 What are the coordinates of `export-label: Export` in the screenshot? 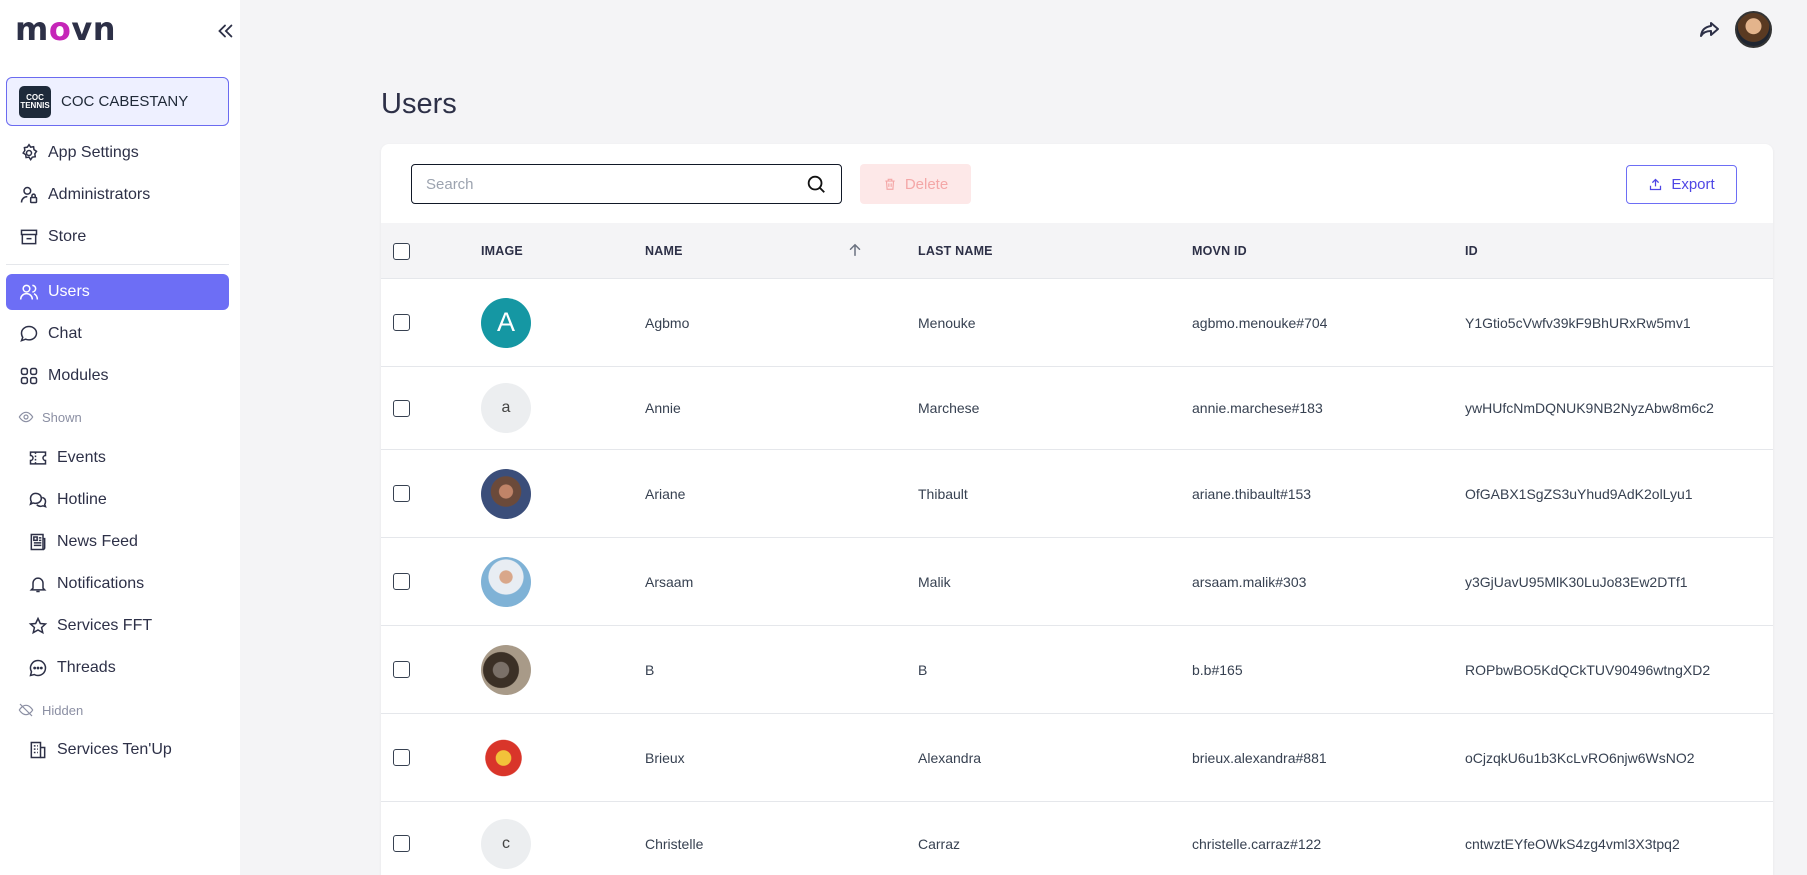 It's located at (1693, 184).